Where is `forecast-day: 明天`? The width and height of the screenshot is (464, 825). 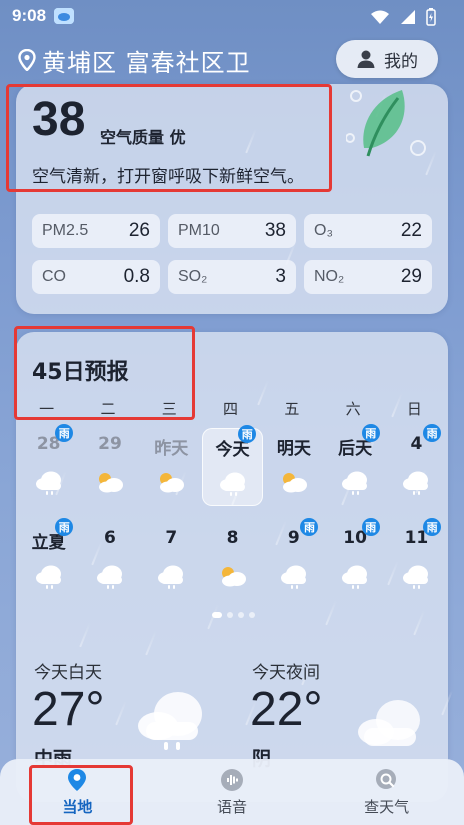 forecast-day: 明天 is located at coordinates (293, 467).